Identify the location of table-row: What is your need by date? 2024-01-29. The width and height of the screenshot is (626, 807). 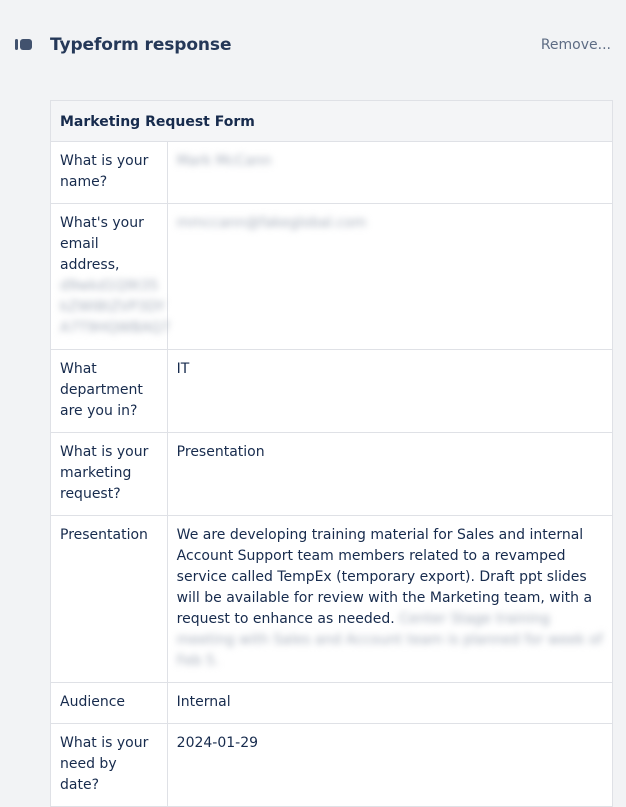
(332, 765).